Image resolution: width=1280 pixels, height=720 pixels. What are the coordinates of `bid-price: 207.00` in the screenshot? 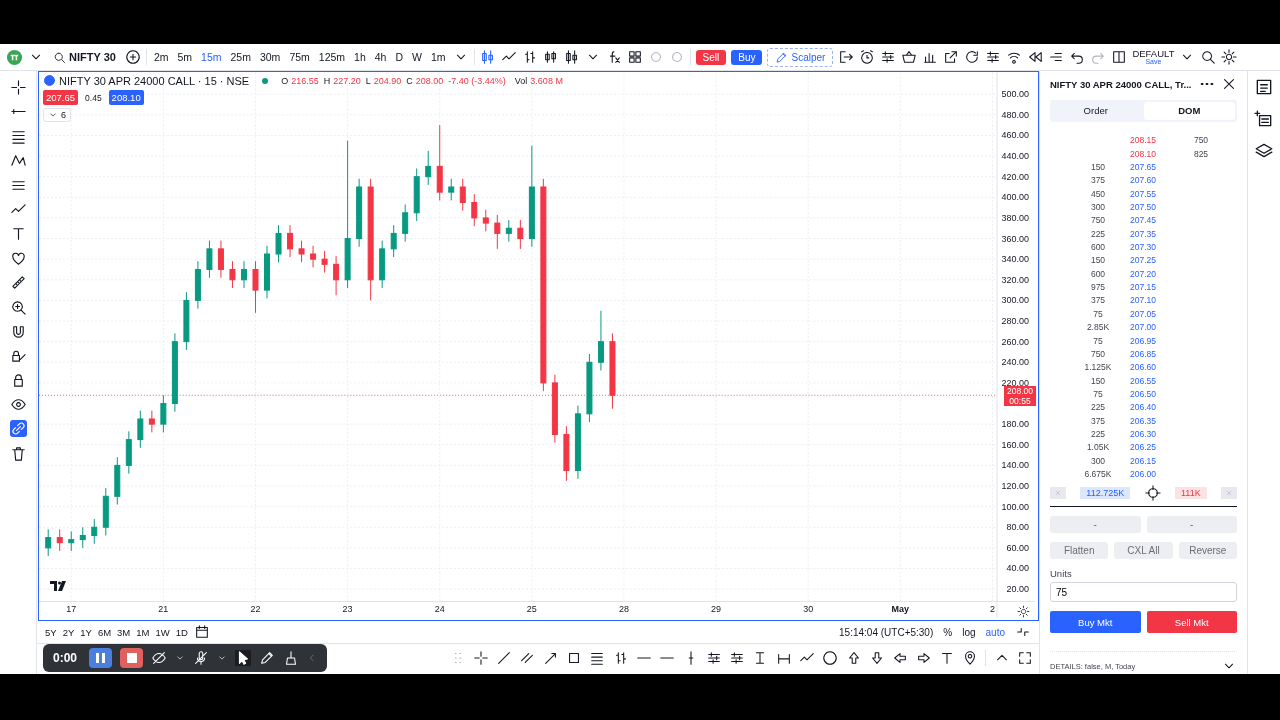 It's located at (1143, 327).